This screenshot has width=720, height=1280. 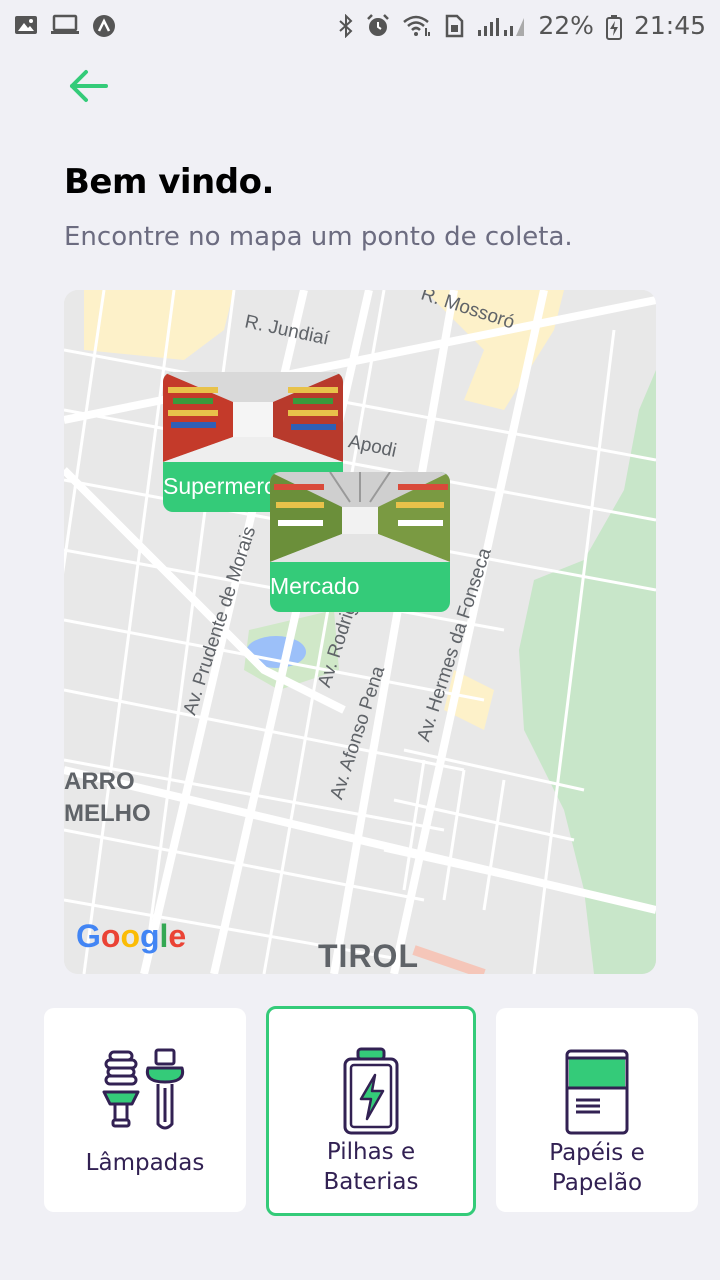 I want to click on area-label: ARRO, so click(x=99, y=781).